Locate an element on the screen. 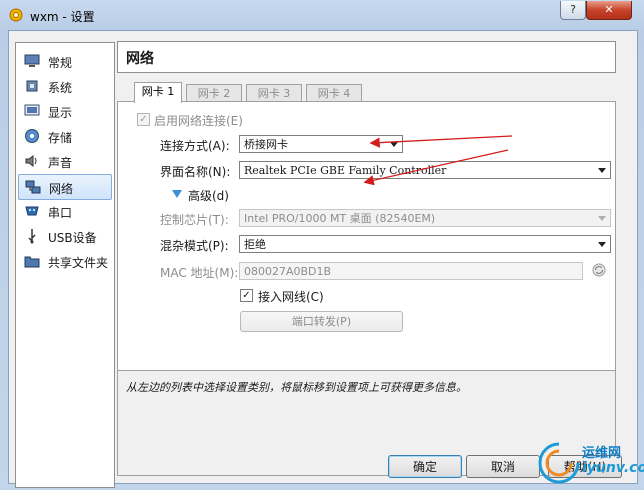  sidebar-item-serial-ports: 串口 is located at coordinates (65, 211).